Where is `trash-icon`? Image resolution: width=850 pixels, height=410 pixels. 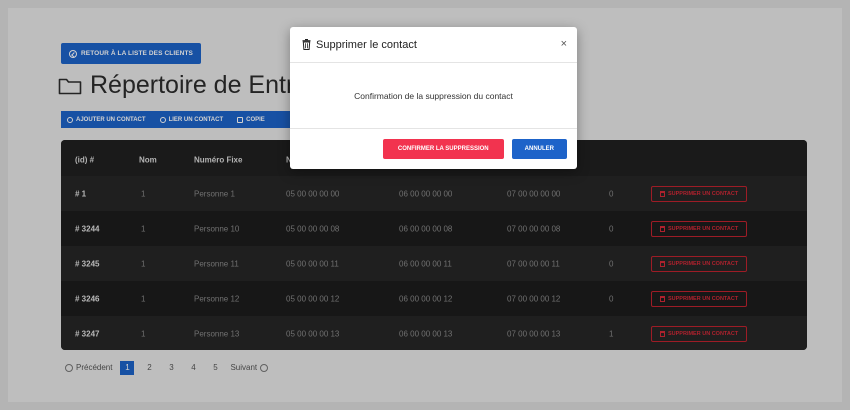 trash-icon is located at coordinates (306, 44).